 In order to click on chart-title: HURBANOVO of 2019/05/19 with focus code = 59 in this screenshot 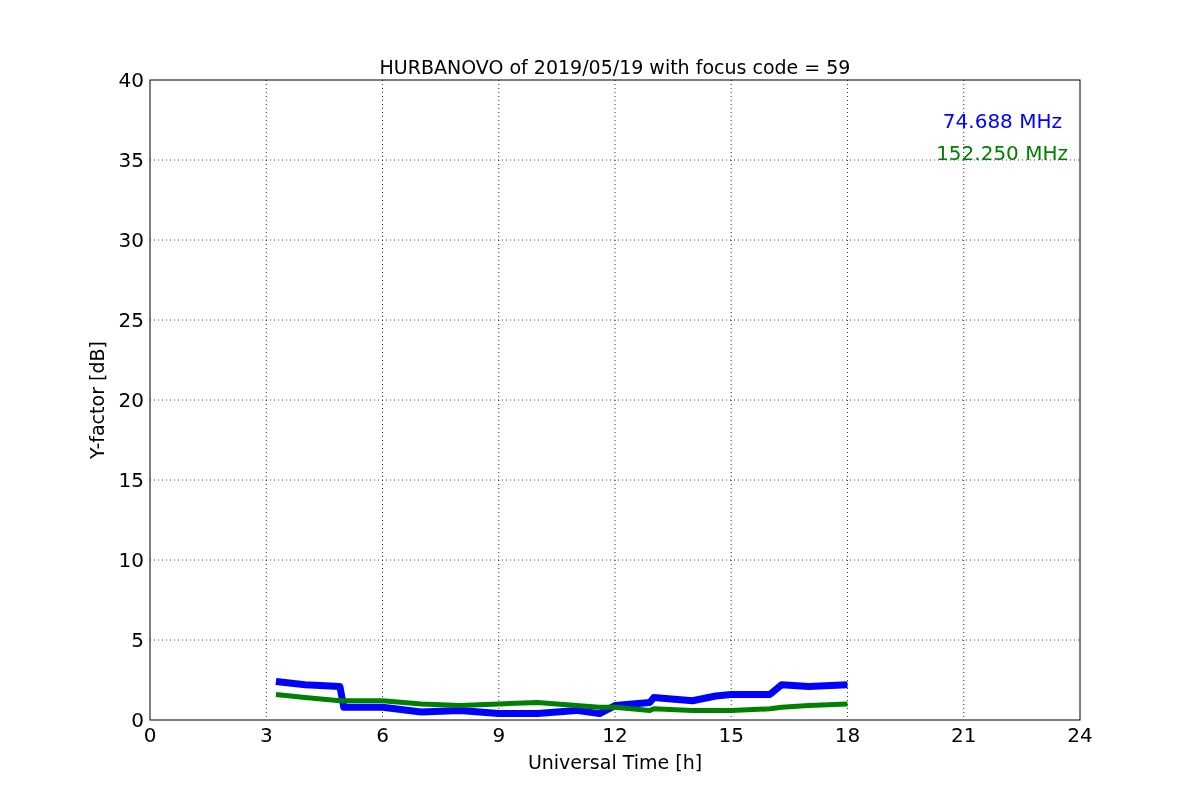, I will do `click(615, 67)`.